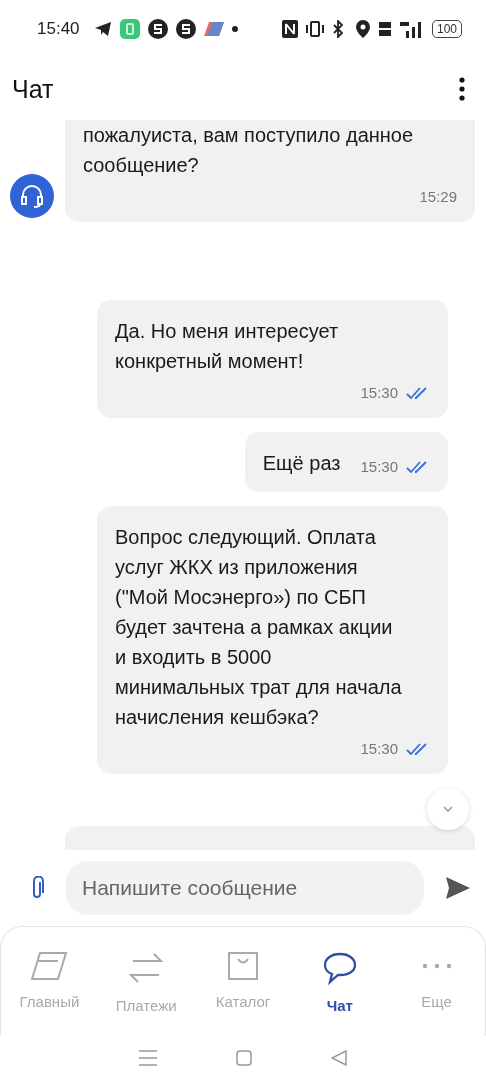 The height and width of the screenshot is (1080, 486). I want to click on message-text: Вопрос следующий. Оплата услуг ЖКХ из приложения ("Мой Мосэнерго») по СБП будет зачтена а рамках акции и входить в 5000 минимальных трат для начала начисления кешбэка?, so click(259, 627).